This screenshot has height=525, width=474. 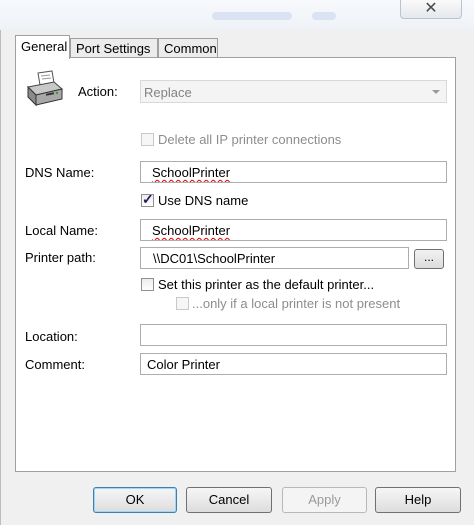 What do you see at coordinates (182, 303) in the screenshot?
I see `only-if-local-checkbox` at bounding box center [182, 303].